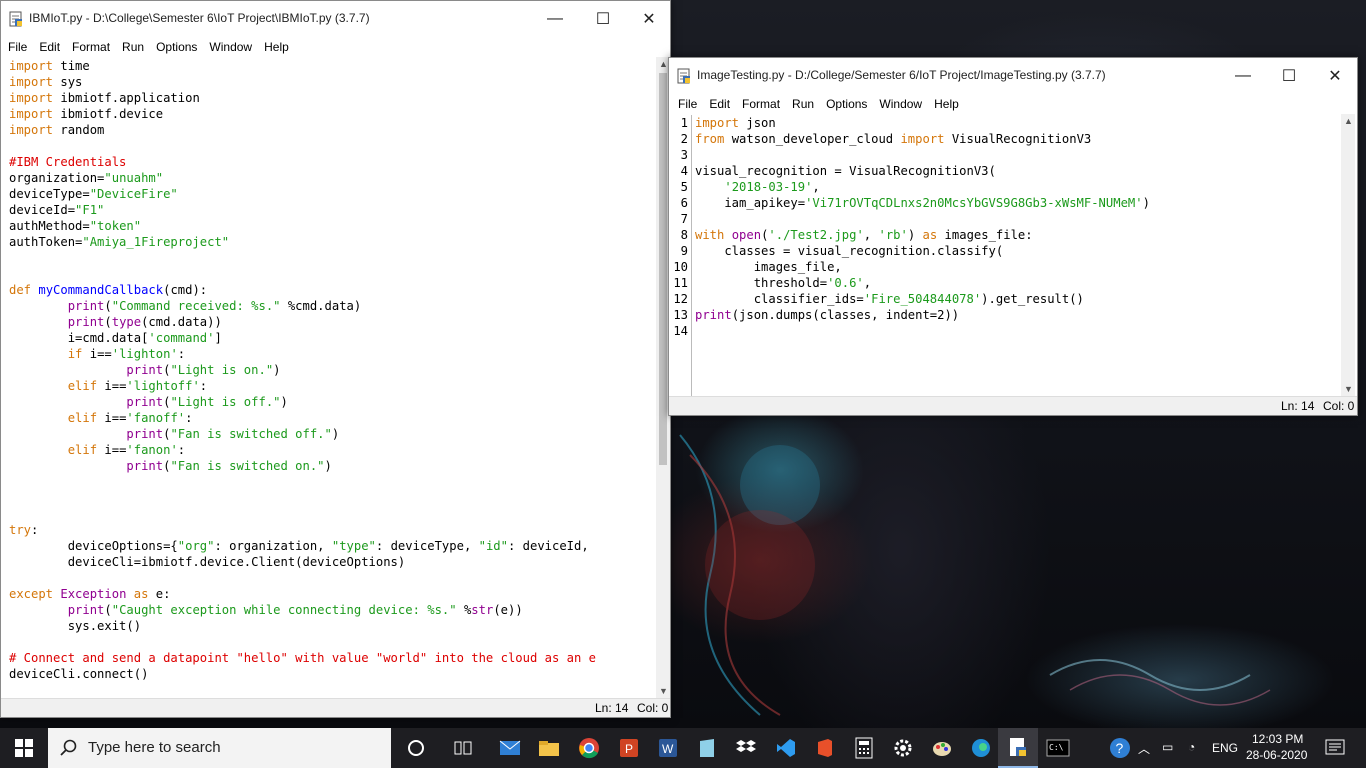 This screenshot has width=1366, height=768. I want to click on minimize-button: —, so click(555, 19).